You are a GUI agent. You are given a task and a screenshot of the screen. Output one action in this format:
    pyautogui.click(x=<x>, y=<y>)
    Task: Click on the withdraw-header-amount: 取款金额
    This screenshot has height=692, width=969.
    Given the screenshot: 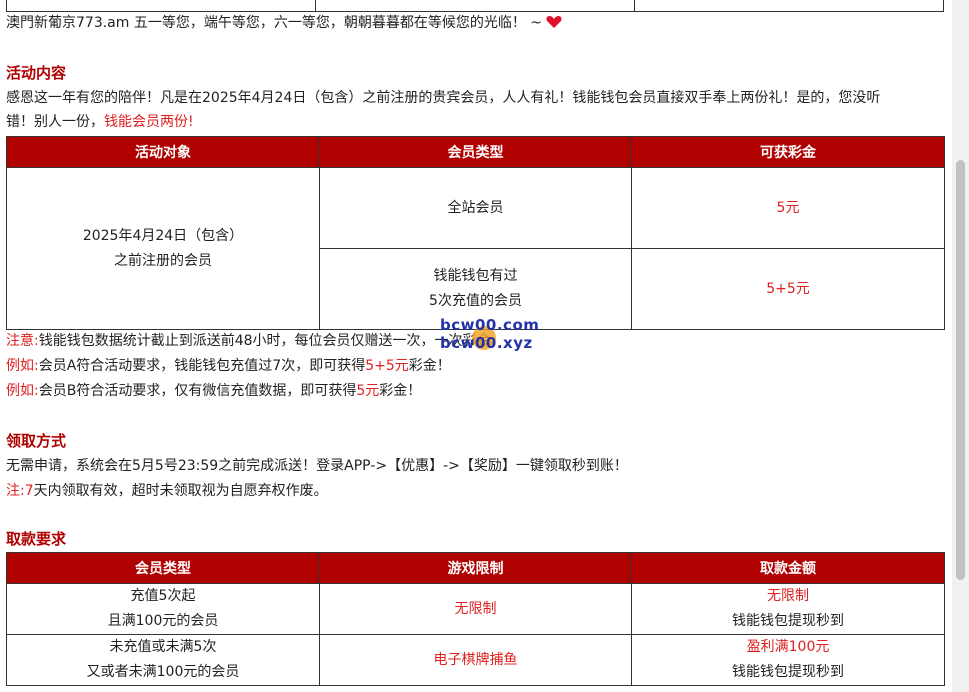 What is the action you would take?
    pyautogui.click(x=788, y=568)
    